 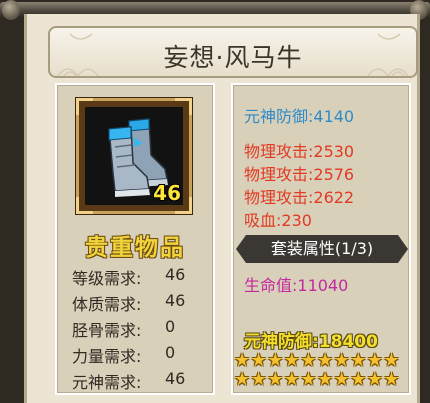 What do you see at coordinates (11, 10) in the screenshot?
I see `rod-knob-left` at bounding box center [11, 10].